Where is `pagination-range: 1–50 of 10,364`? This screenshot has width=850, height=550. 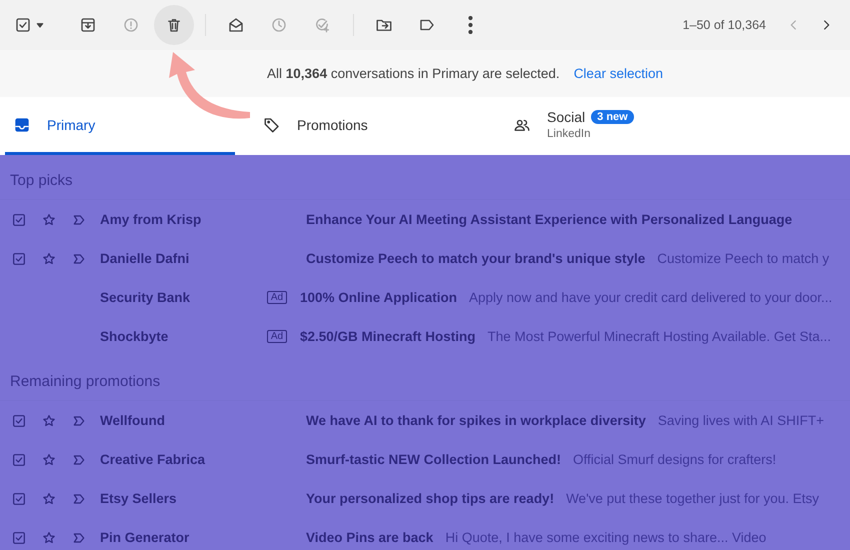
pagination-range: 1–50 of 10,364 is located at coordinates (724, 25).